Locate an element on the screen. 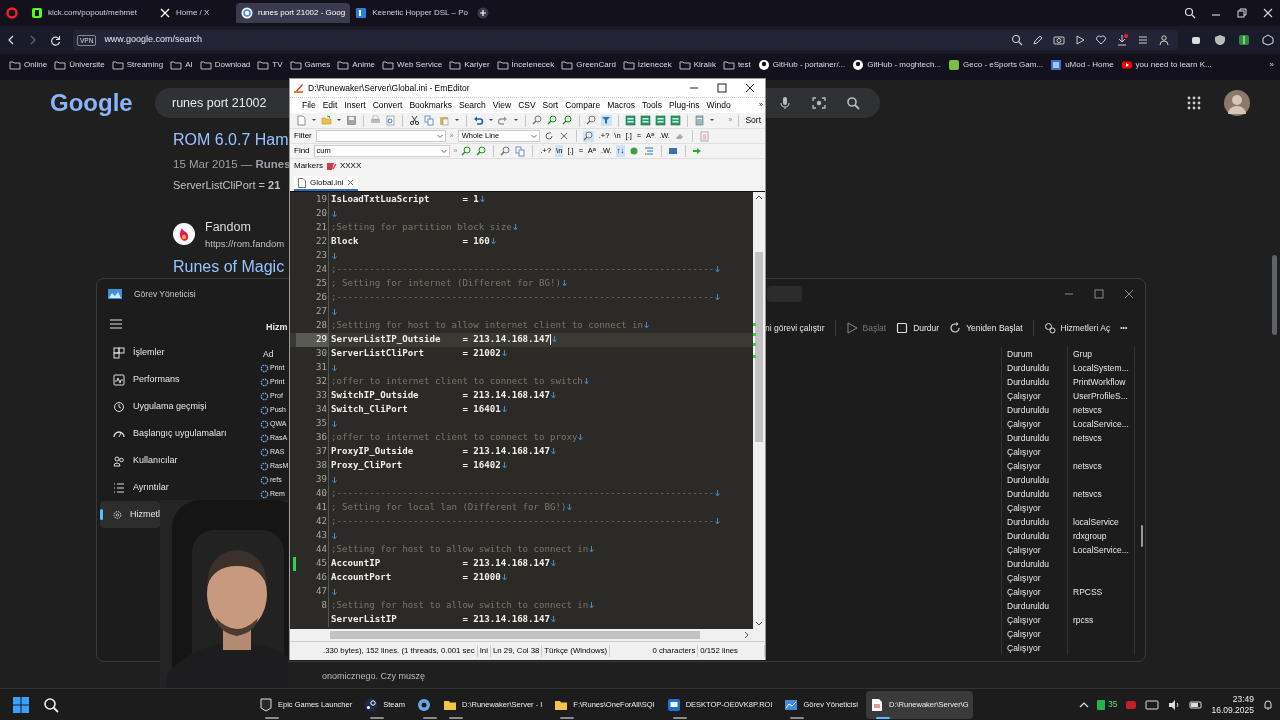 The width and height of the screenshot is (1280, 720). pencil-icon is located at coordinates (1038, 40).